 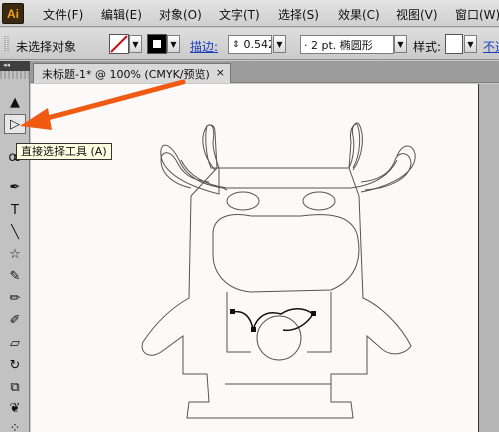 What do you see at coordinates (239, 14) in the screenshot?
I see `menu-type: 文字(T)` at bounding box center [239, 14].